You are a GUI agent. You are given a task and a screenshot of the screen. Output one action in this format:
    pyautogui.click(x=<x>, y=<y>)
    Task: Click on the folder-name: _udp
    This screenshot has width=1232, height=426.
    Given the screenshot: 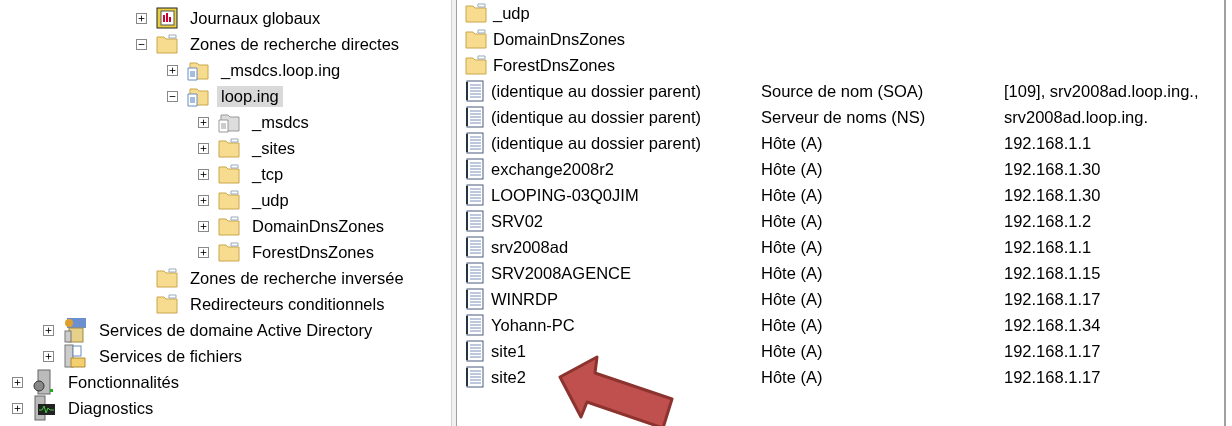 What is the action you would take?
    pyautogui.click(x=628, y=13)
    